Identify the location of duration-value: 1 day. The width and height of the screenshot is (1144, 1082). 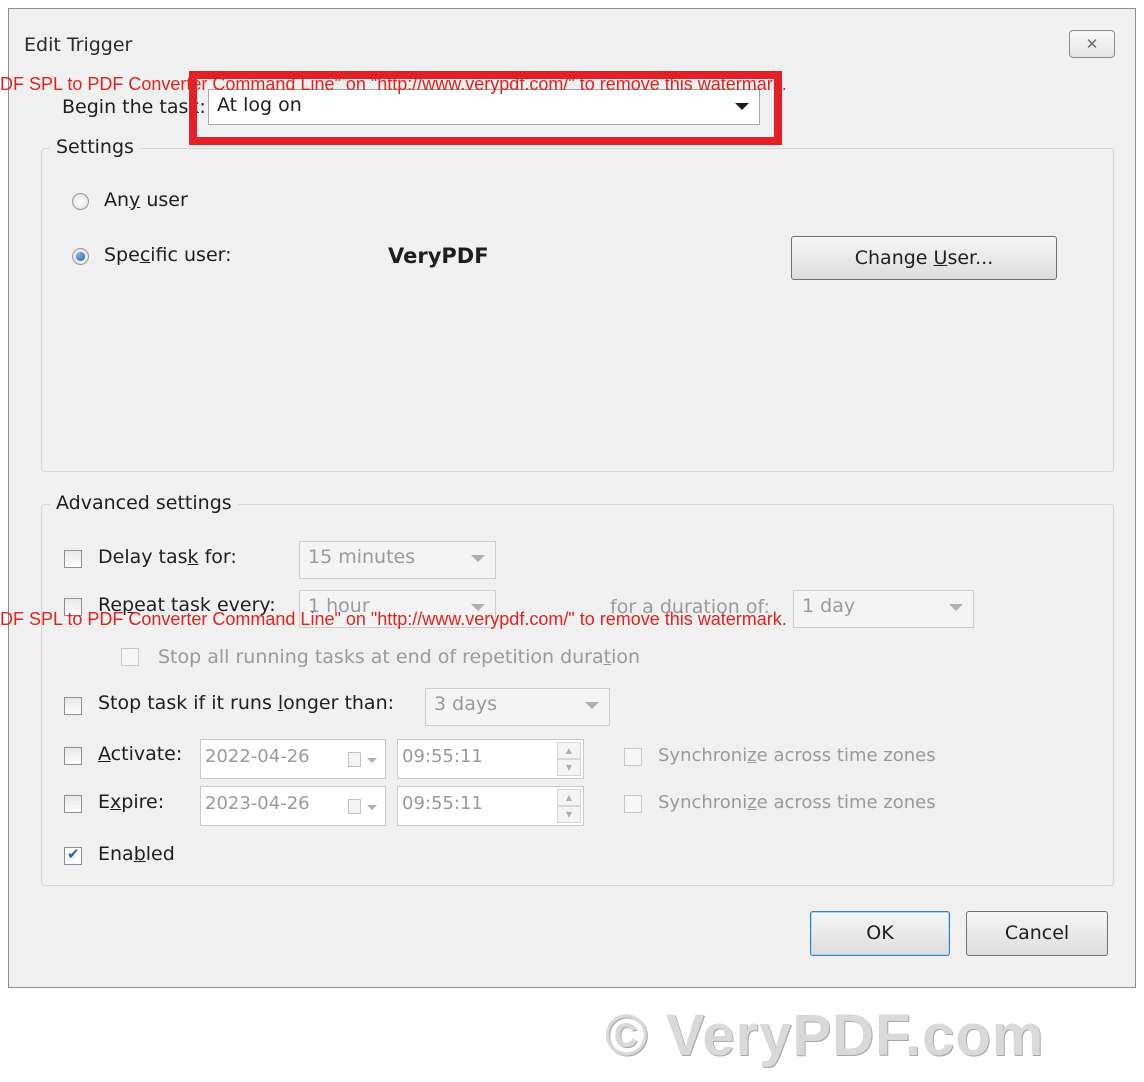
(829, 606).